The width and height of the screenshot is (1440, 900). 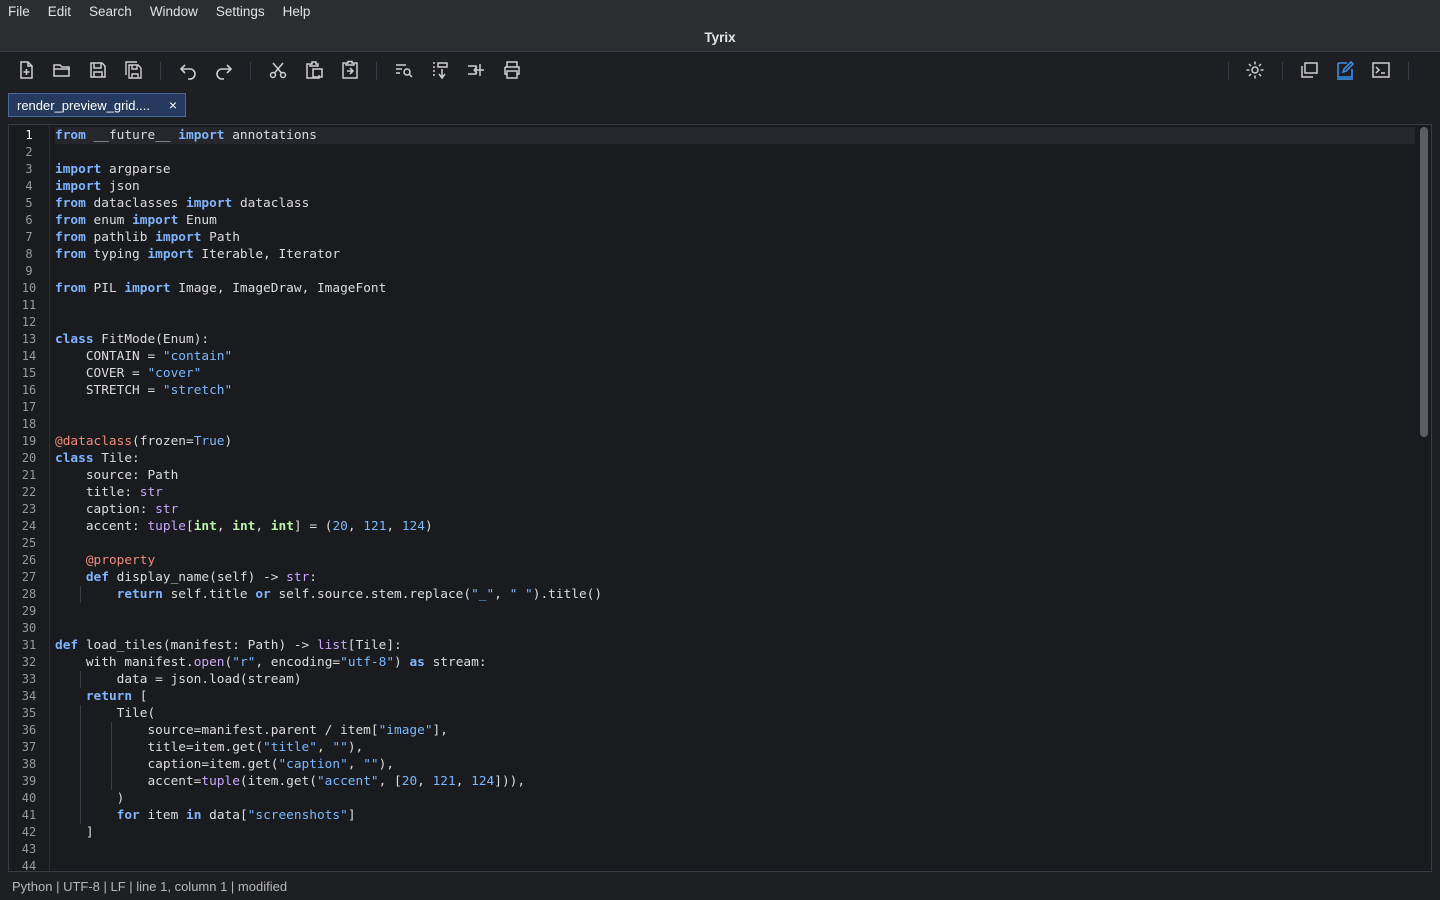 I want to click on file-tab: render_preview_grid.... ×, so click(x=97, y=105).